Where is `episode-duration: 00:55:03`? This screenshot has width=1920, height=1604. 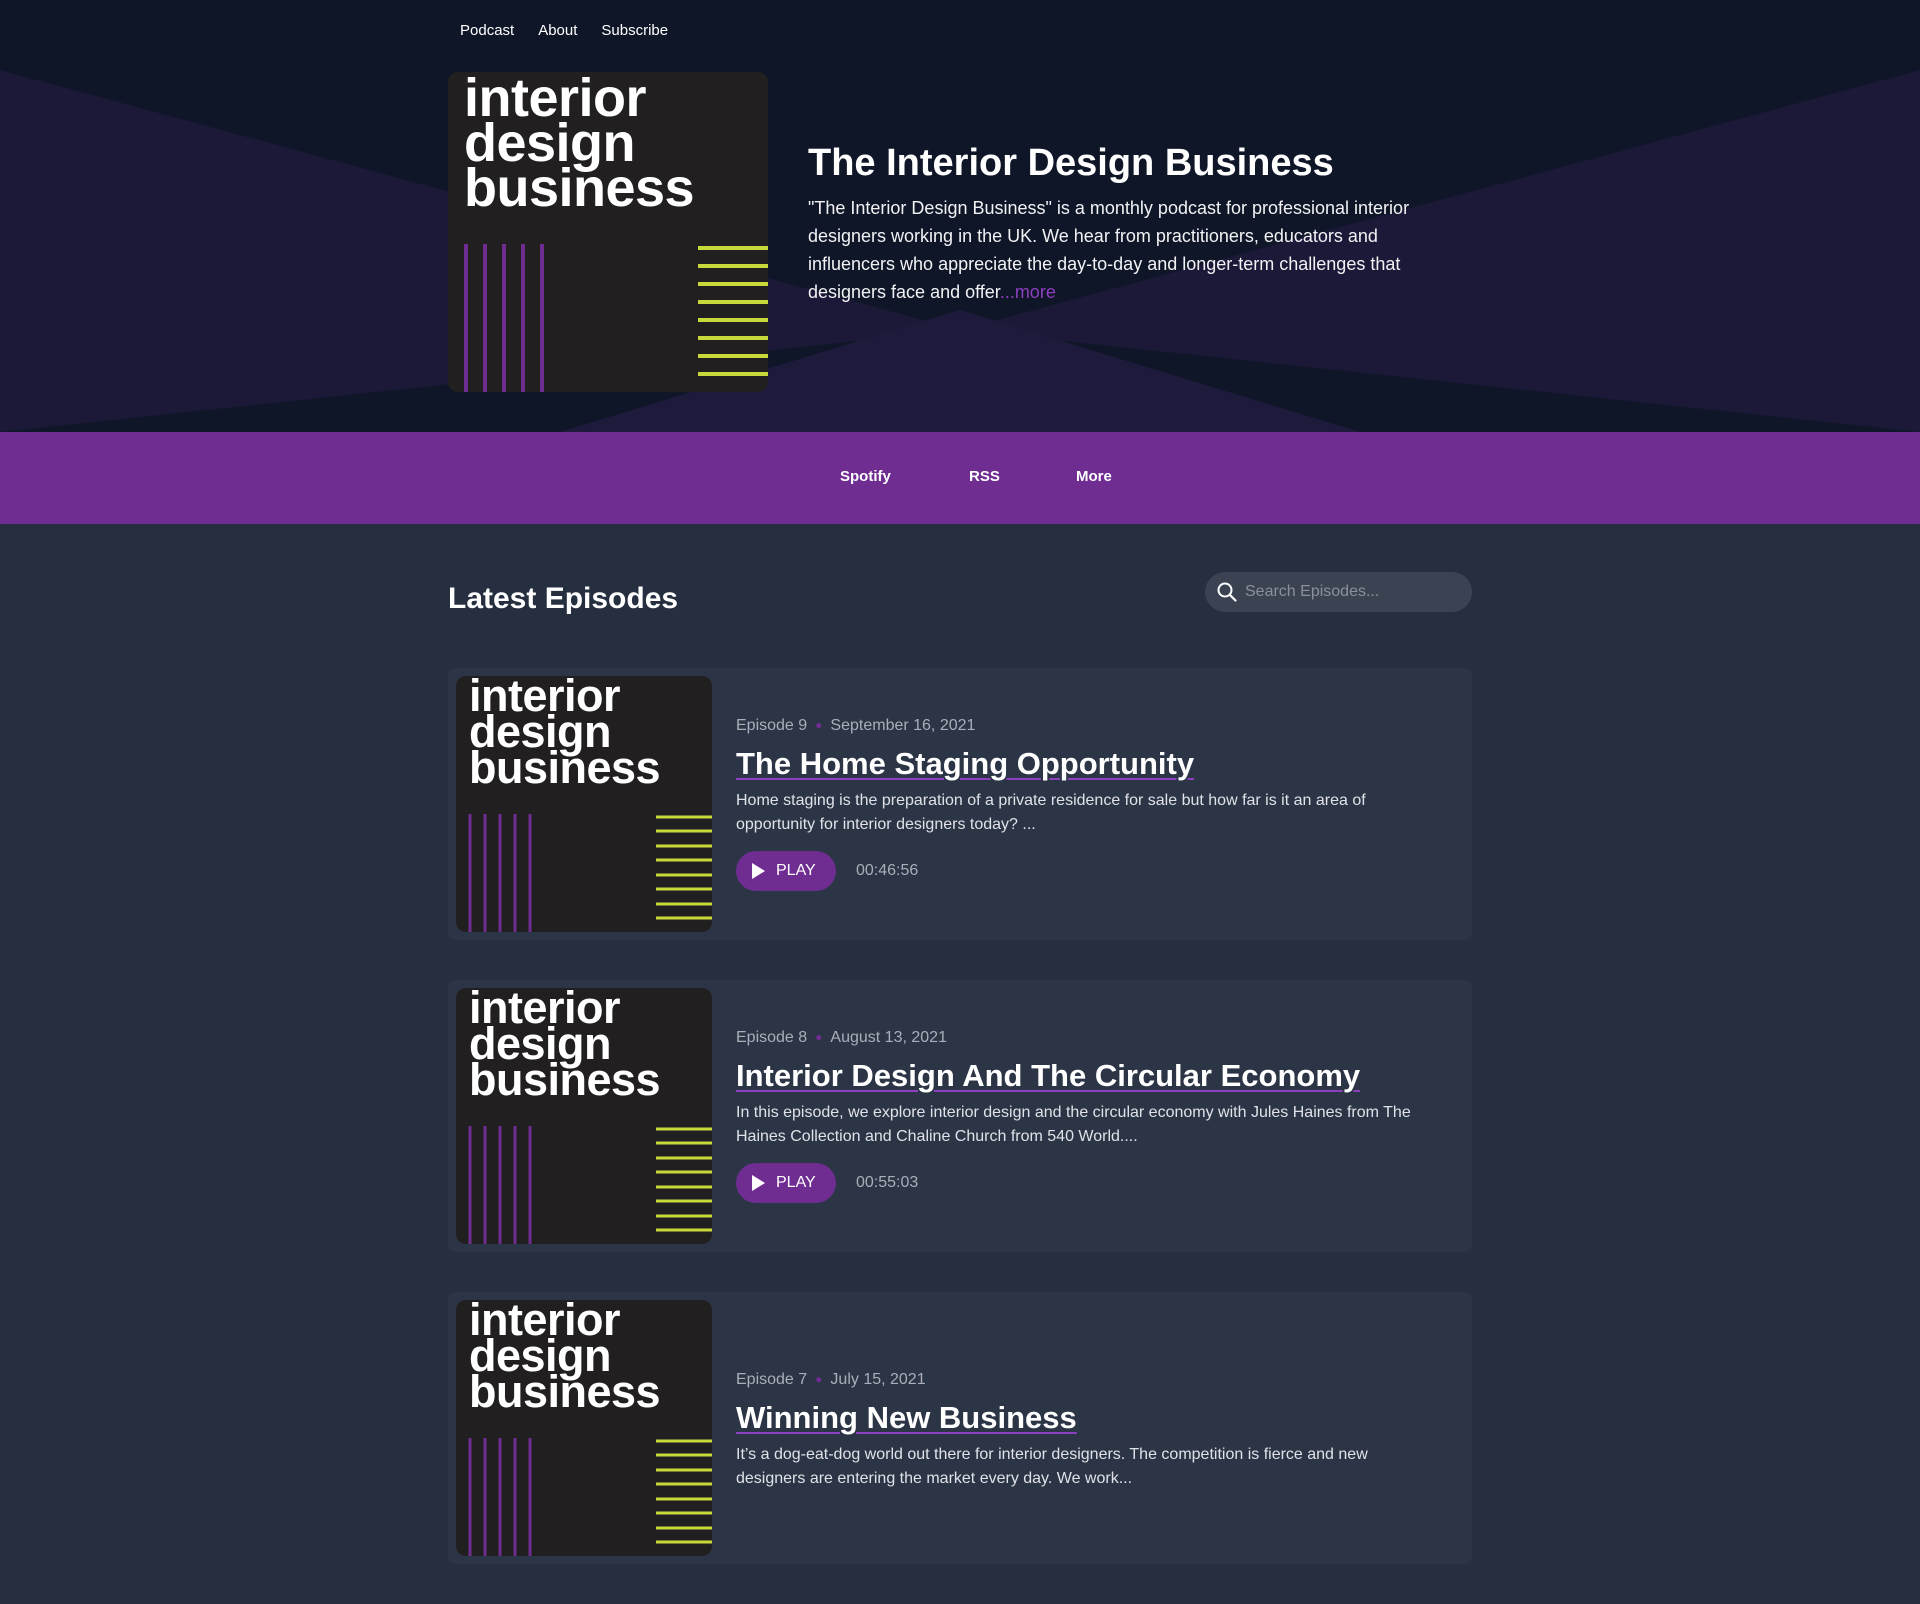 episode-duration: 00:55:03 is located at coordinates (887, 1182).